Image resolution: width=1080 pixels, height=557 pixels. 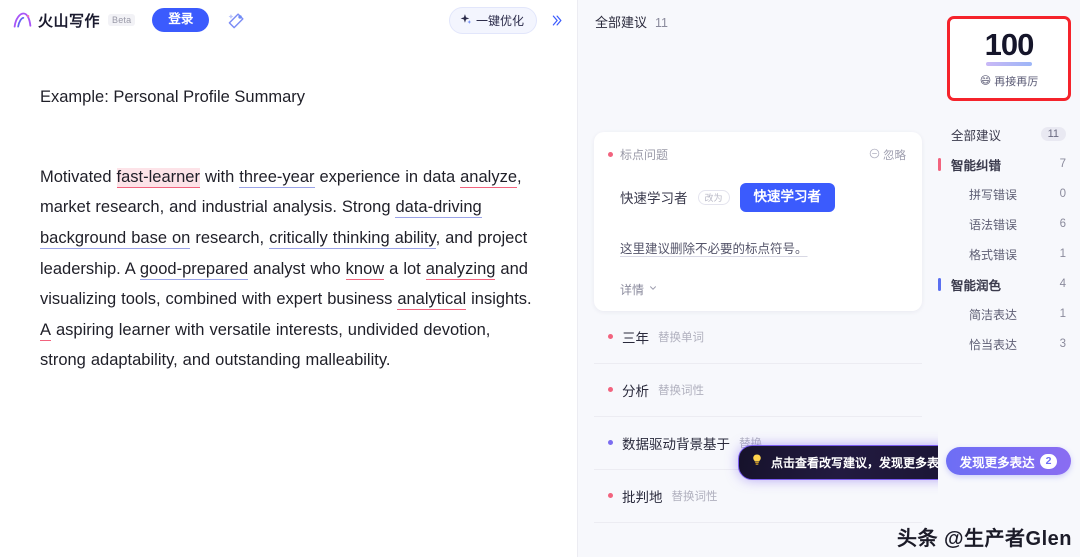 What do you see at coordinates (654, 199) in the screenshot?
I see `original-text: 快速学习者` at bounding box center [654, 199].